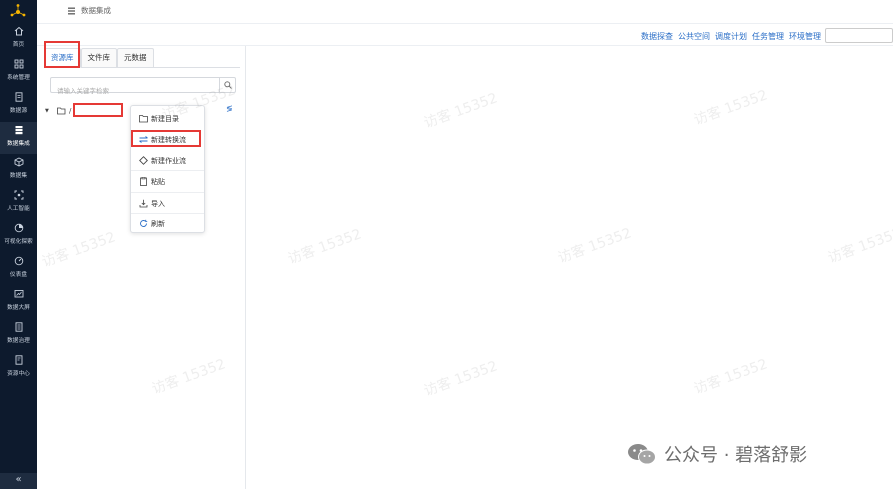 The image size is (893, 489). What do you see at coordinates (135, 58) in the screenshot?
I see `tab-metadata: 元数据` at bounding box center [135, 58].